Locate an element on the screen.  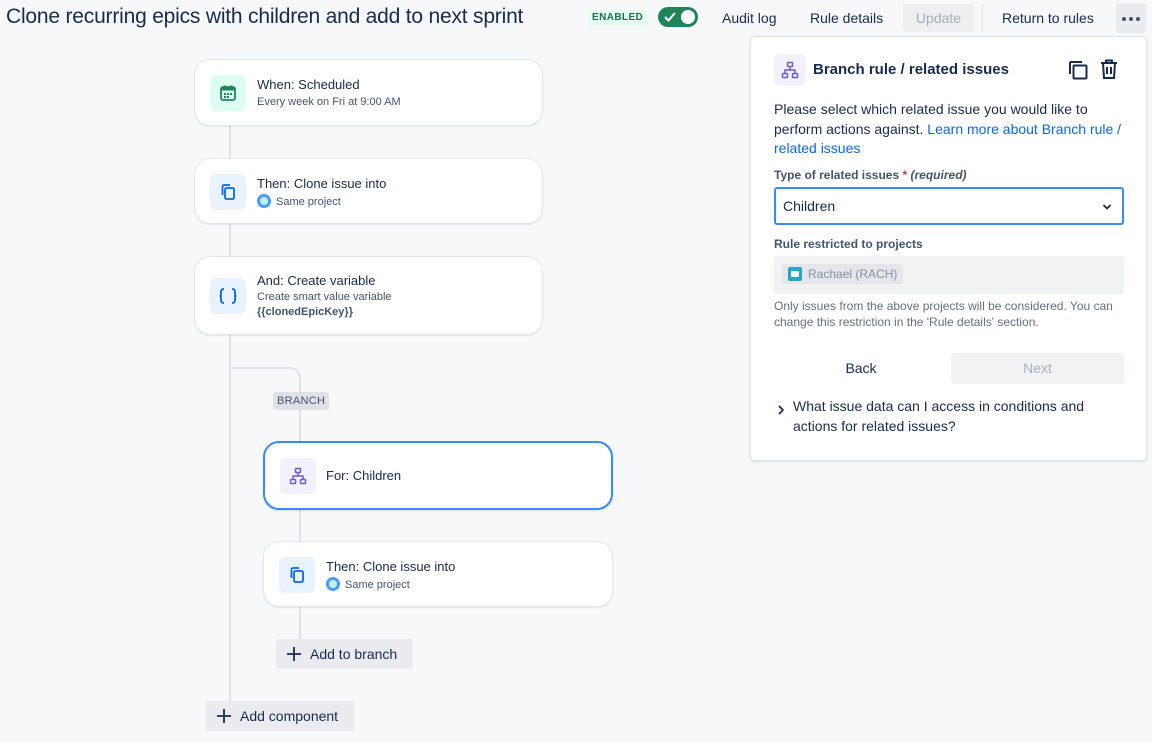
project-tag: Rachael (RACH) is located at coordinates (843, 274).